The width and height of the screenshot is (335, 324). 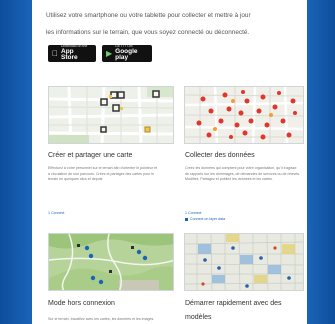 What do you see at coordinates (109, 53) in the screenshot?
I see `google-play-icon: ▶` at bounding box center [109, 53].